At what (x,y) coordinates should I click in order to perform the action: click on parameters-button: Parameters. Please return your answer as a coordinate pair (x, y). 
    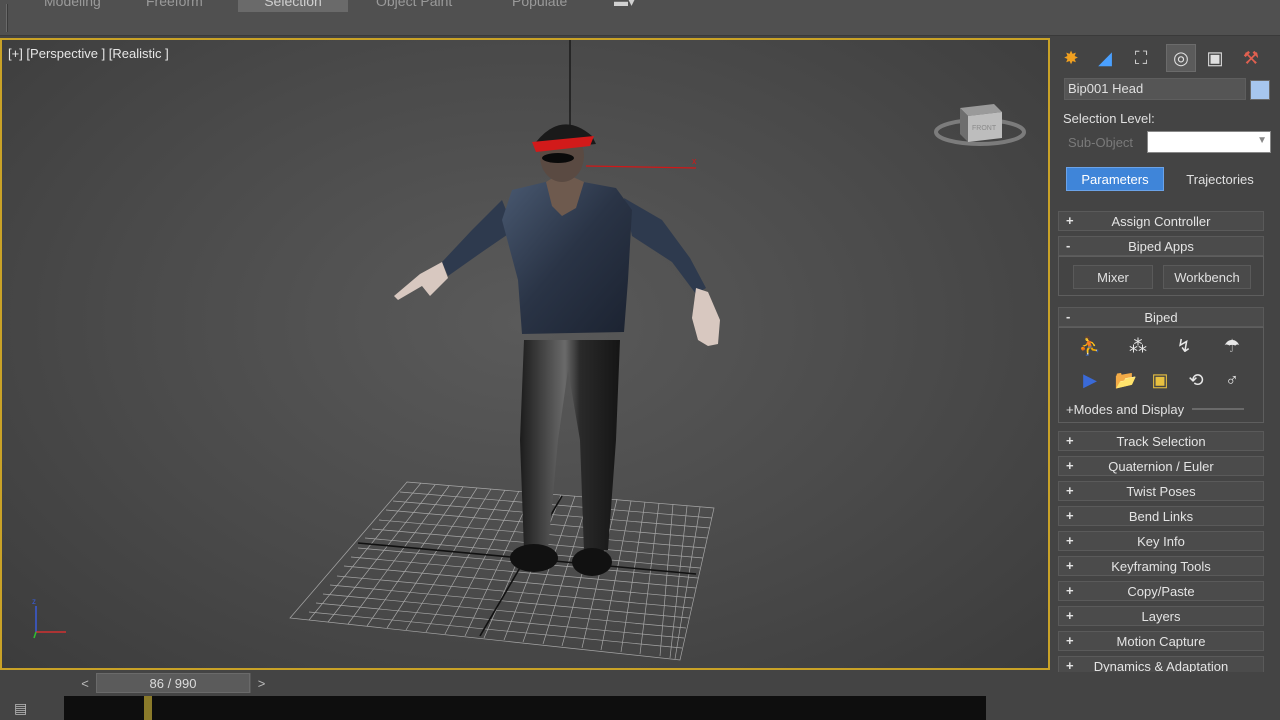
    Looking at the image, I should click on (1115, 179).